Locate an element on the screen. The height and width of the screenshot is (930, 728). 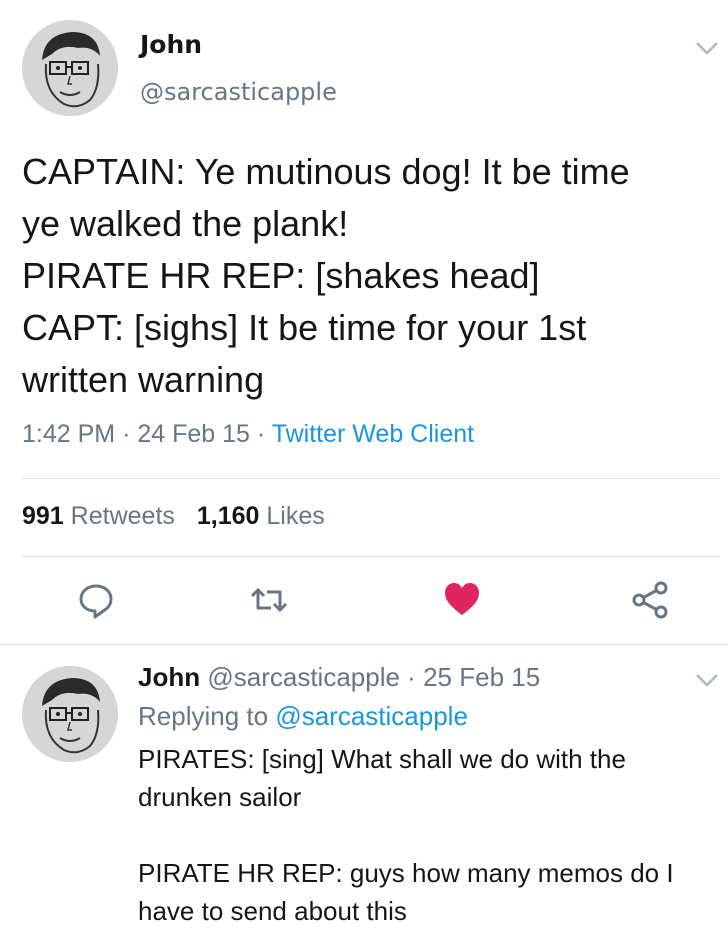
retweets-stat: 991 Retweets is located at coordinates (98, 516).